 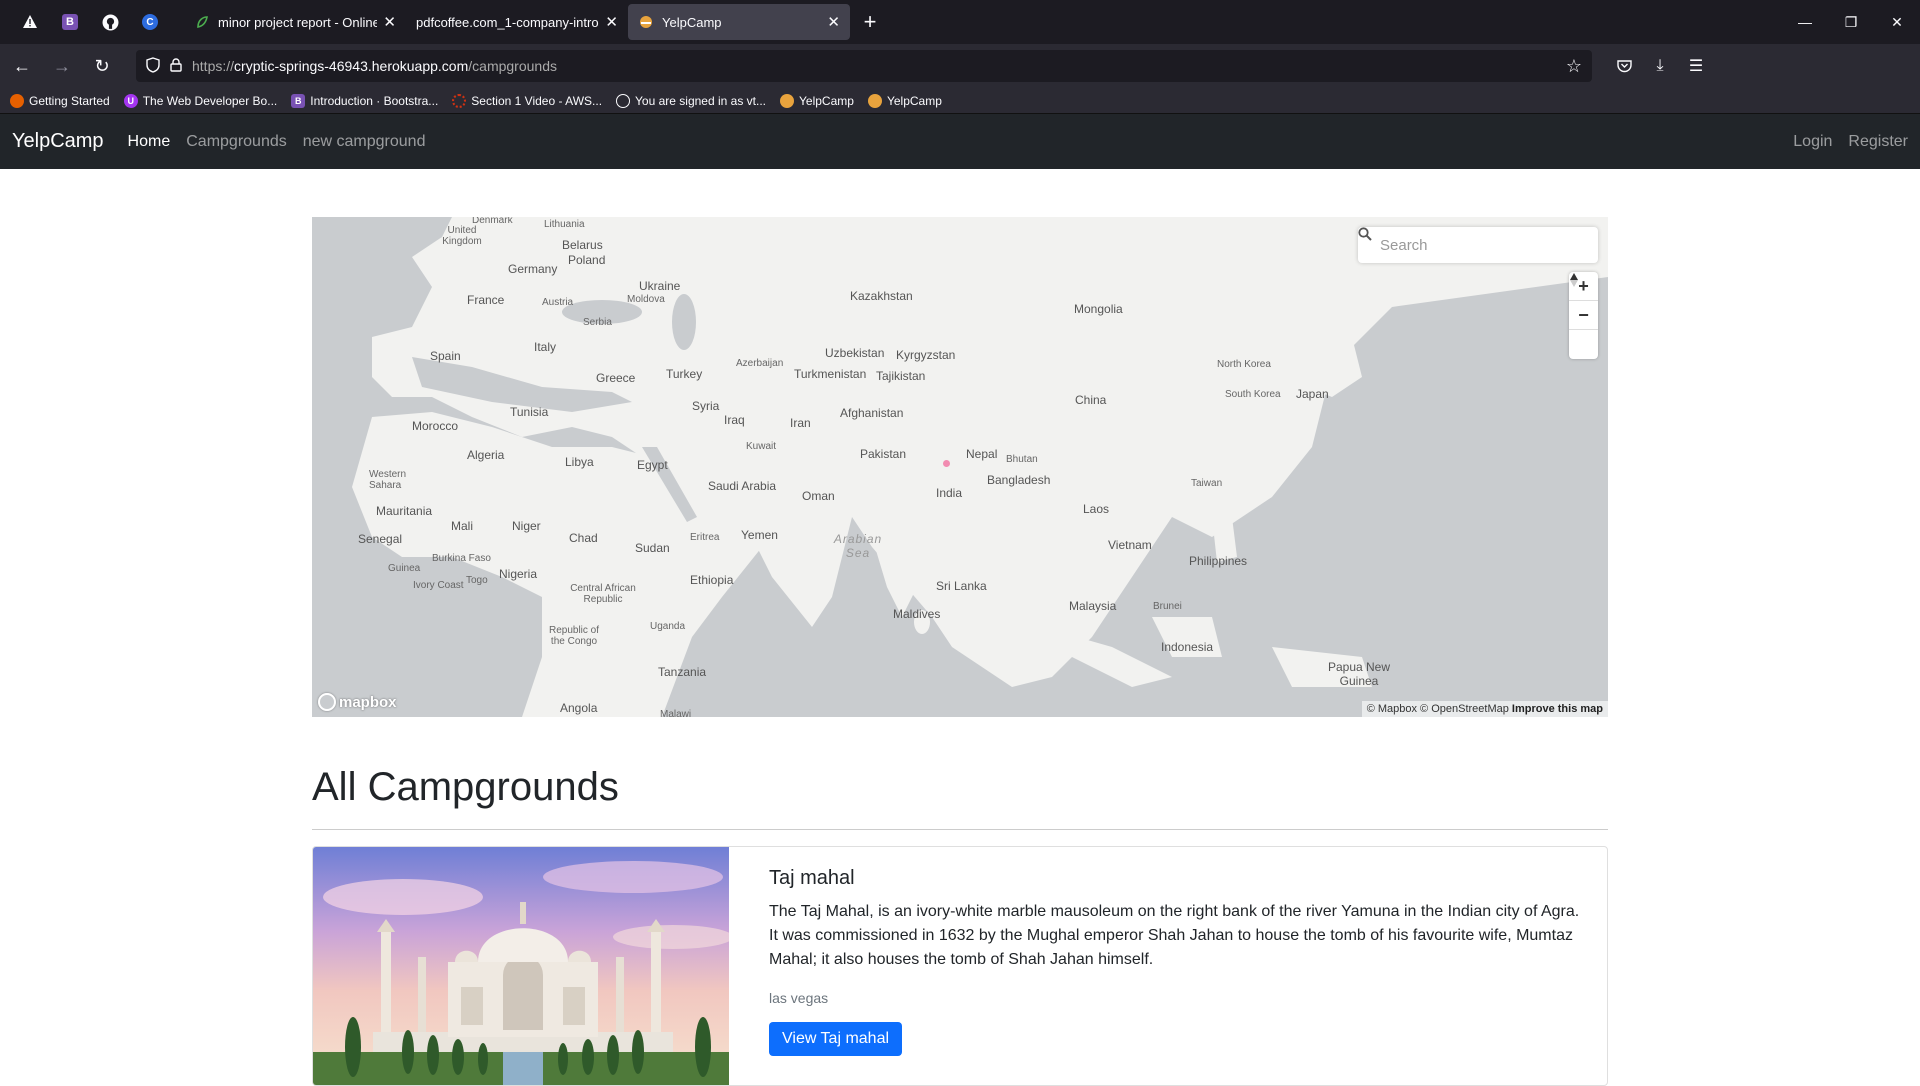 I want to click on attribution-text: © Mapbox © OpenStreetMap, so click(x=1438, y=709).